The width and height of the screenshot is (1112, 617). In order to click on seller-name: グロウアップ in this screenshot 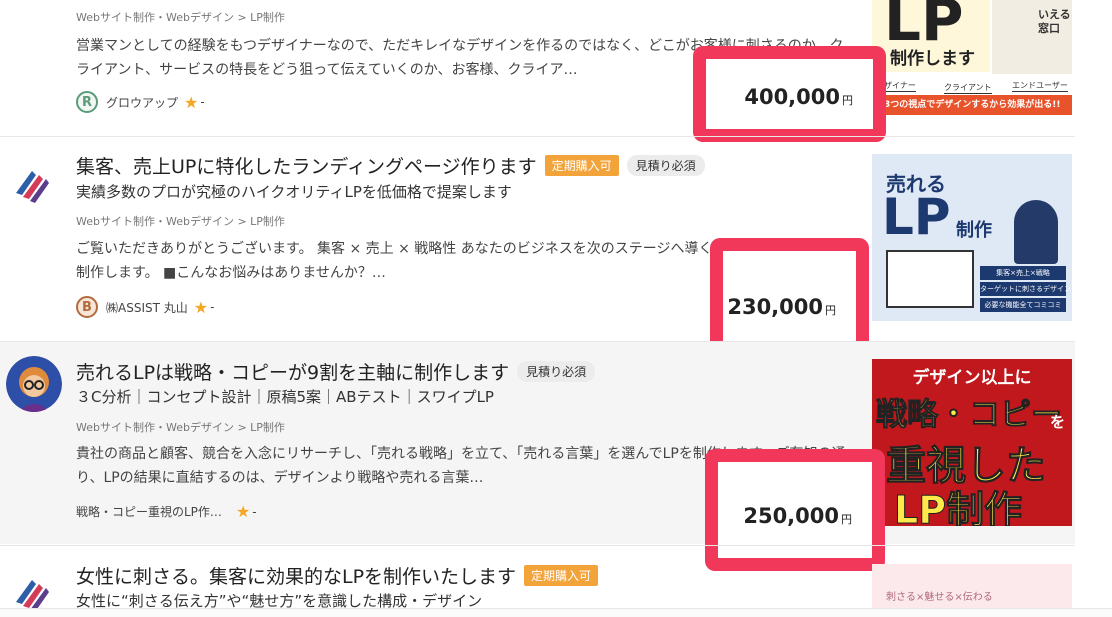, I will do `click(142, 102)`.